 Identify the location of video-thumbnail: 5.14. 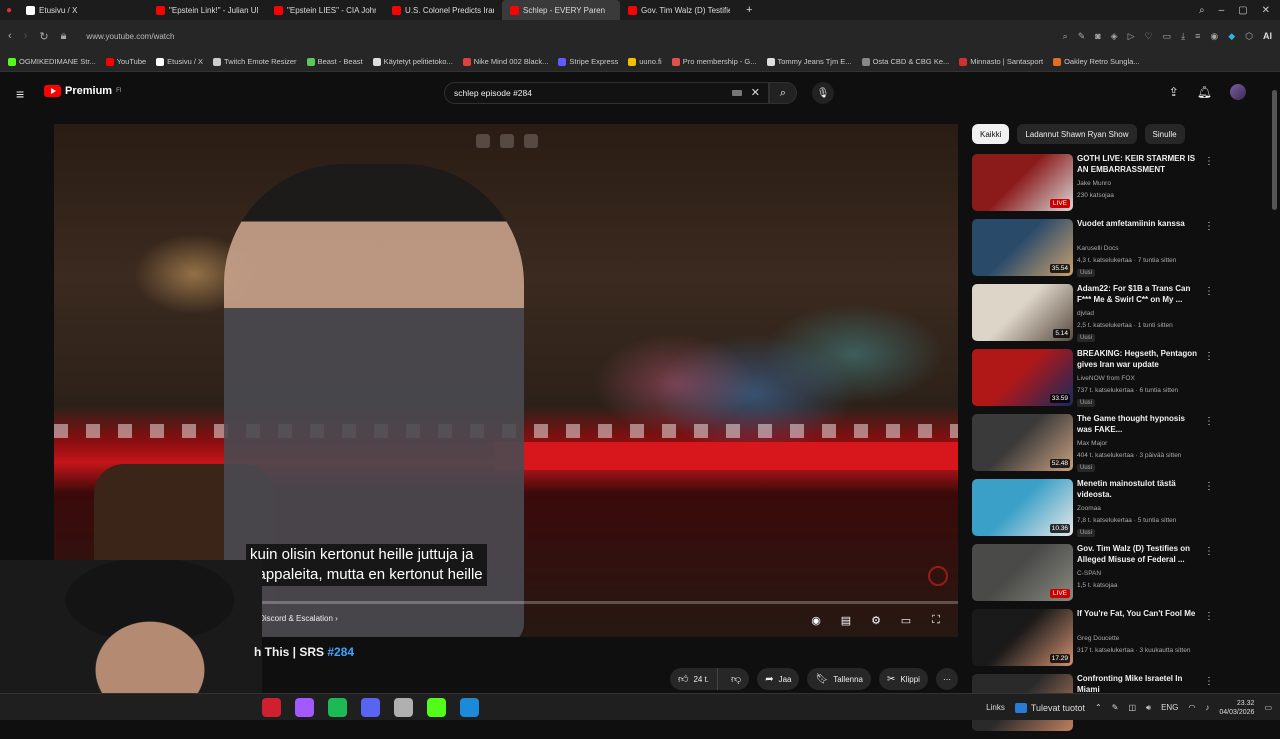
(1022, 312).